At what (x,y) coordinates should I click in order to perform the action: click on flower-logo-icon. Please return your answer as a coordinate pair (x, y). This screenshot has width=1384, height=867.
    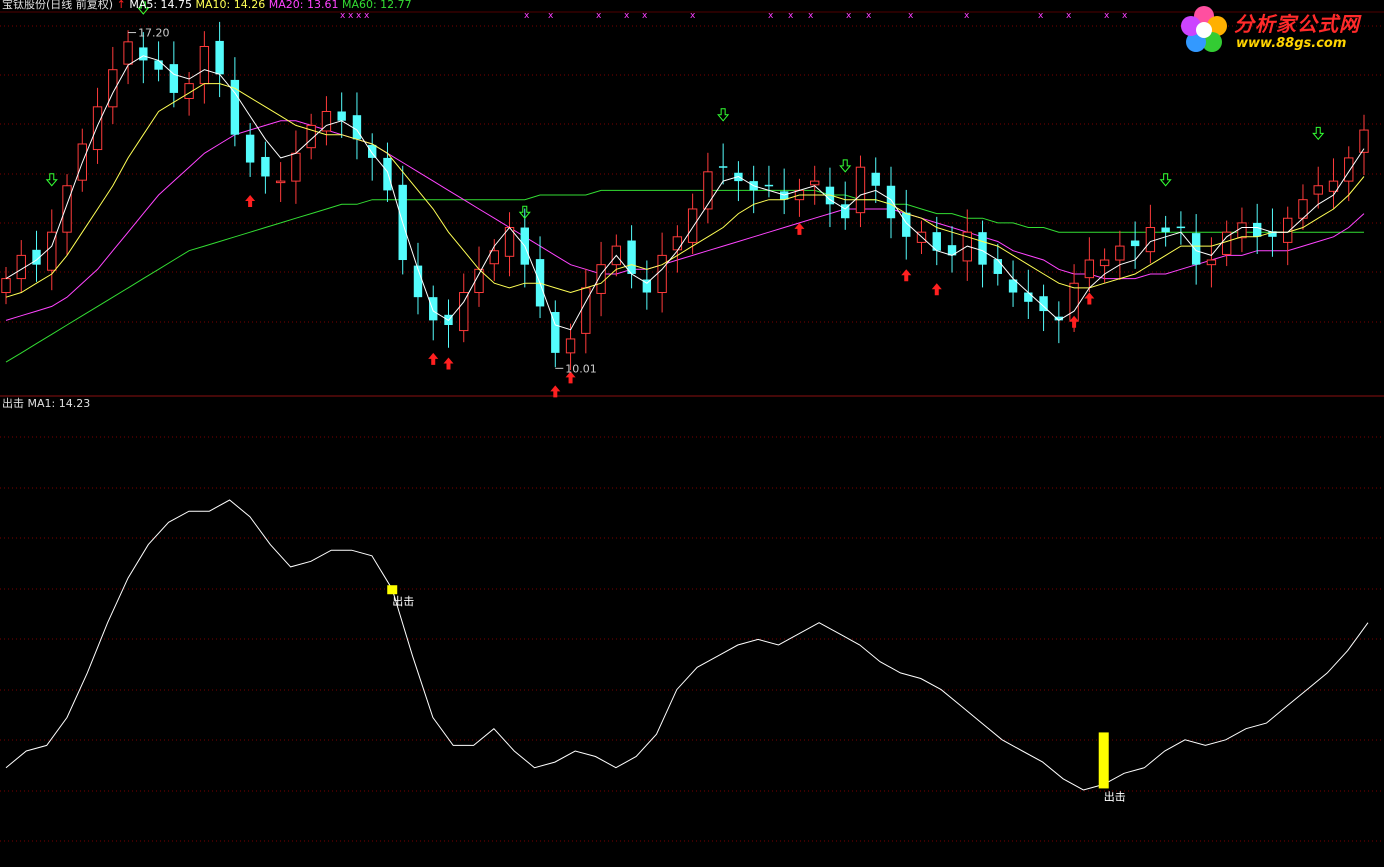
    Looking at the image, I should click on (1204, 29).